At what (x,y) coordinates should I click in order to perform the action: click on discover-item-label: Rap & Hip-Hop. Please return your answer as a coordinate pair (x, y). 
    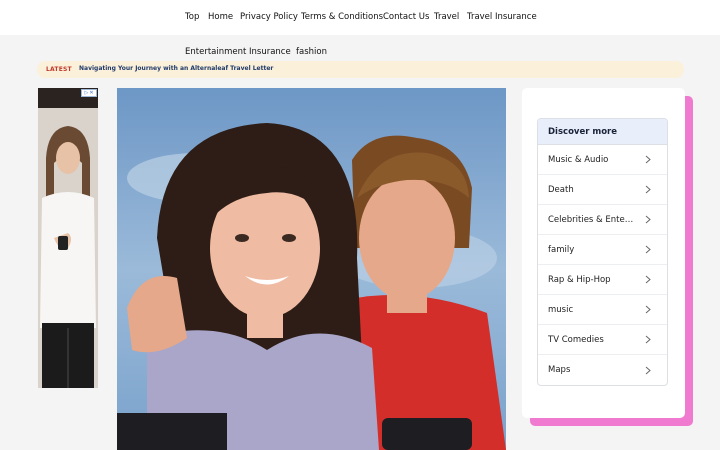
    Looking at the image, I should click on (579, 279).